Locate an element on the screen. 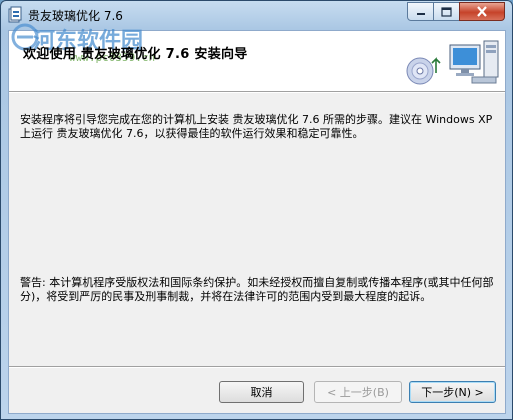 The height and width of the screenshot is (420, 513). minimize-button is located at coordinates (420, 11).